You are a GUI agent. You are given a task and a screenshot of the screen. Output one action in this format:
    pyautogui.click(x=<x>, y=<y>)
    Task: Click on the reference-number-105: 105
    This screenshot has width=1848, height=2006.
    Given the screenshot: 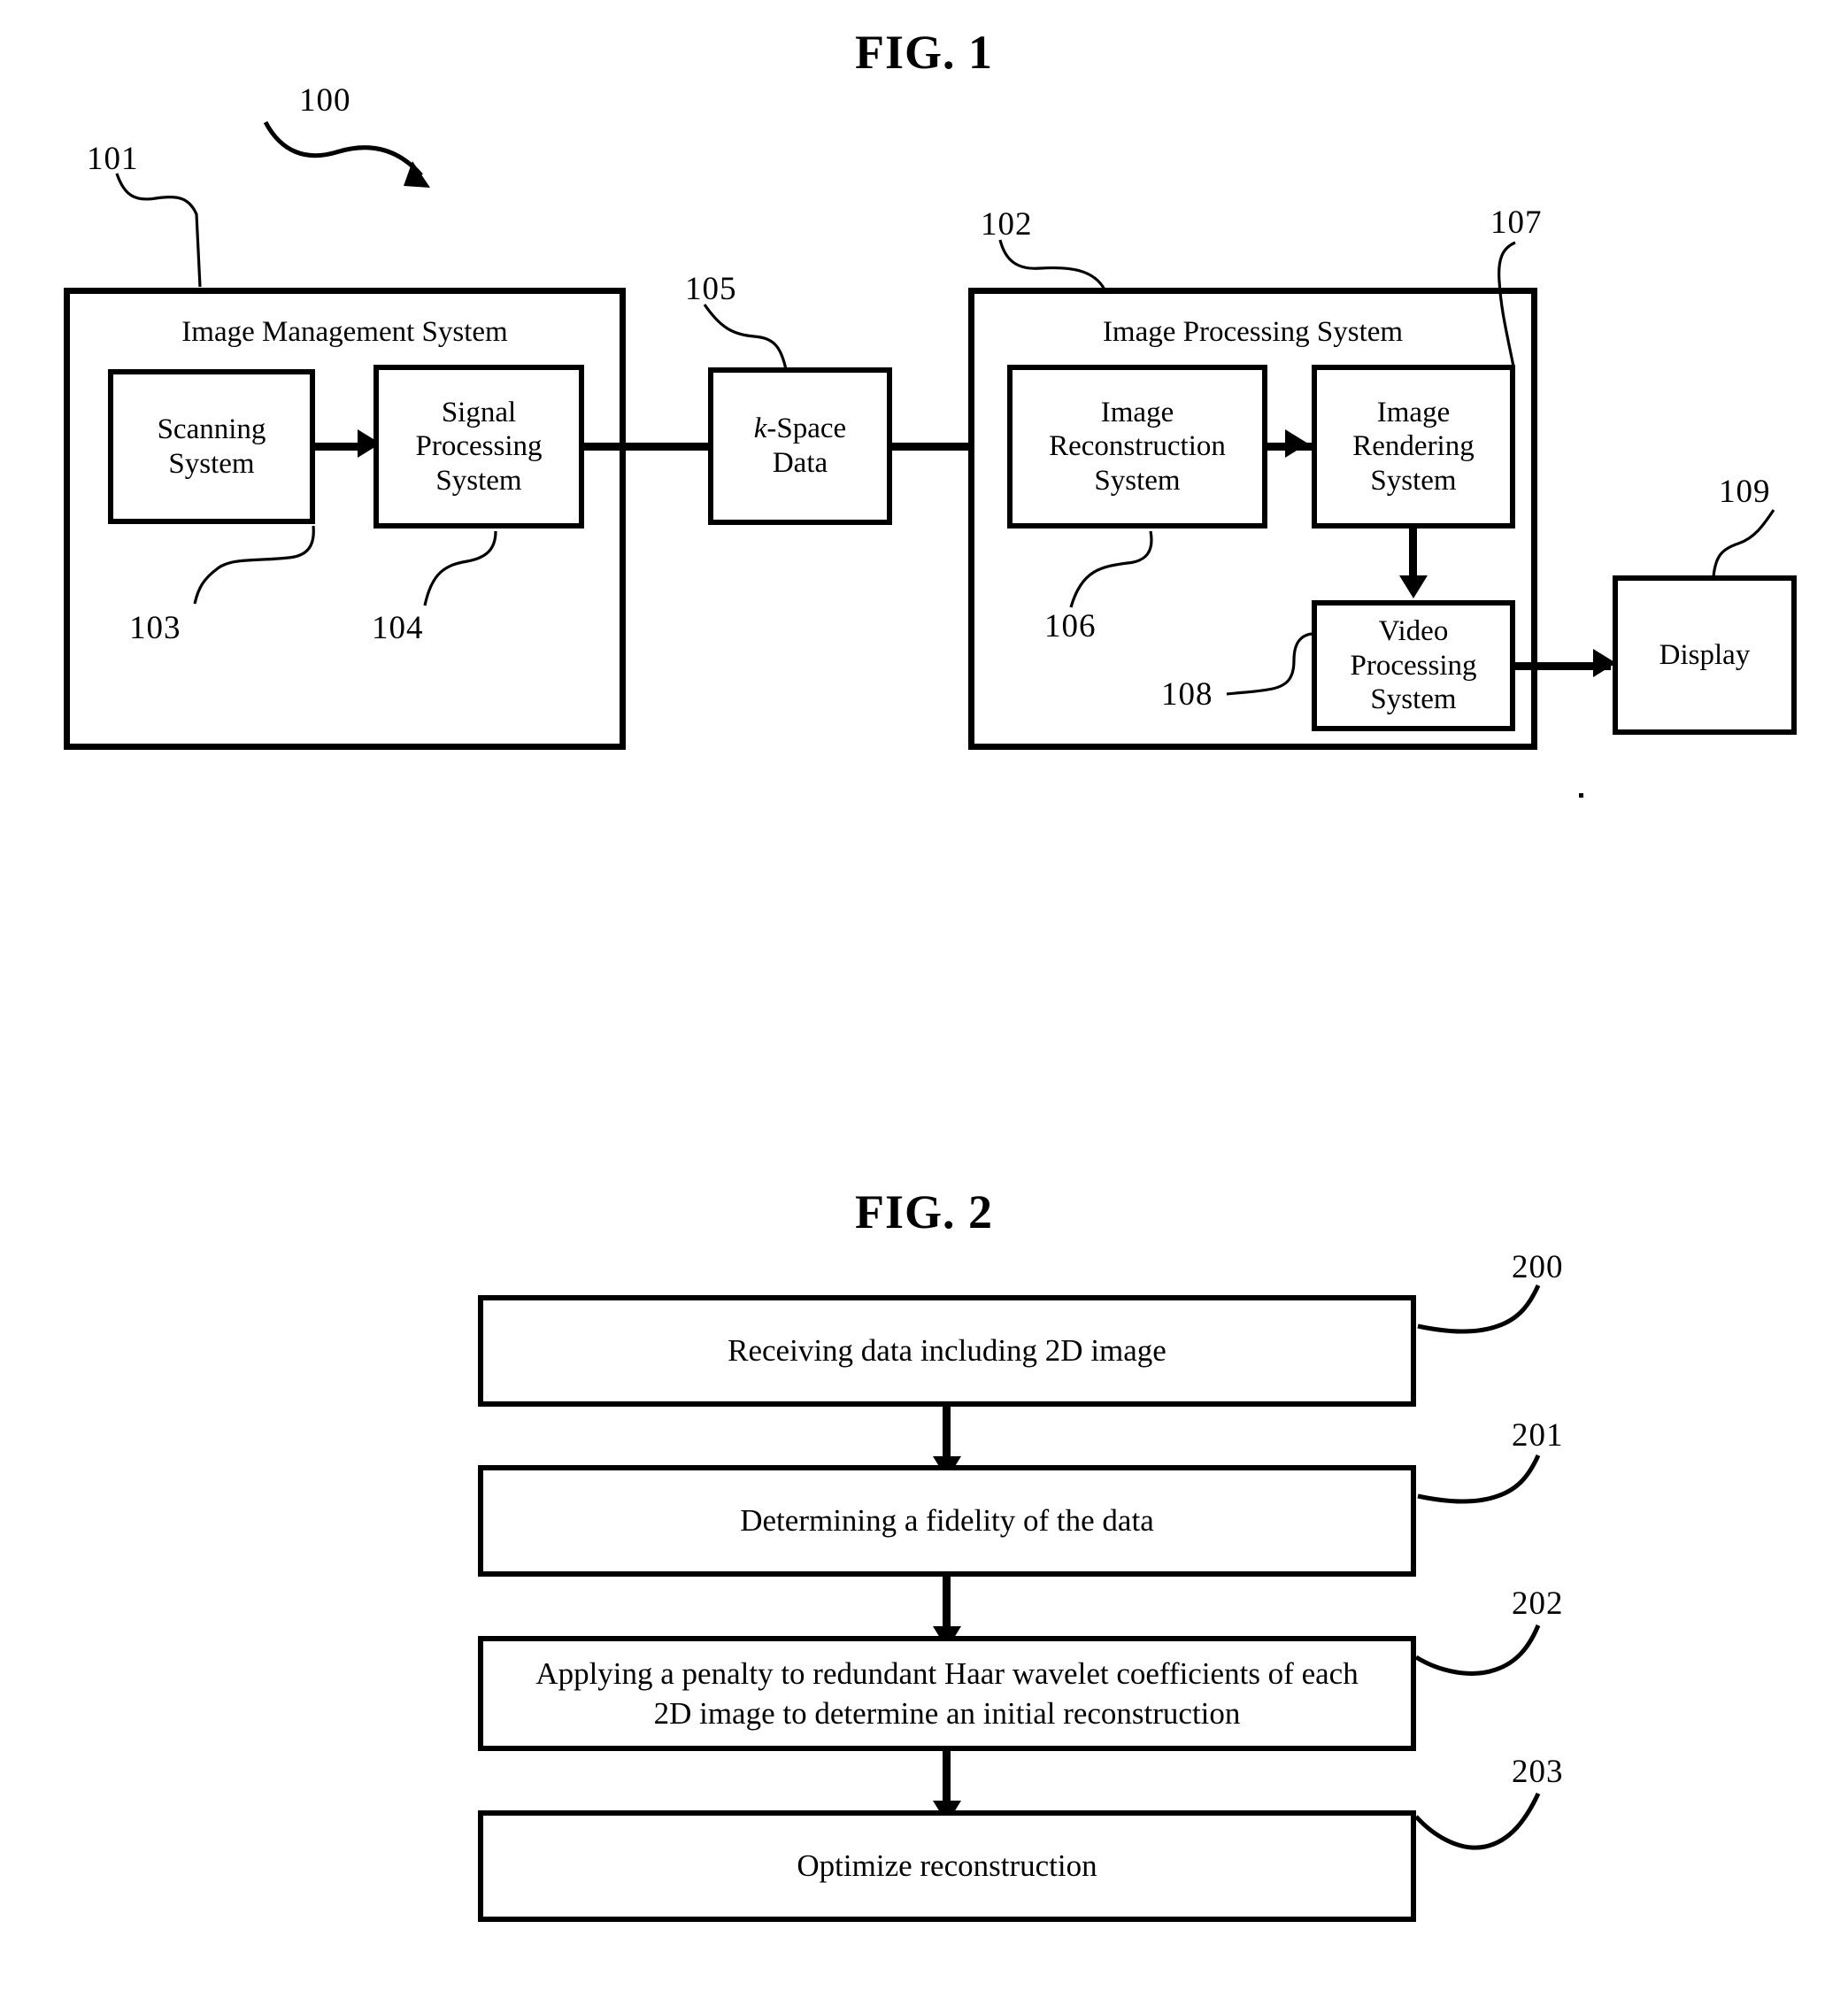 What is the action you would take?
    pyautogui.click(x=711, y=289)
    